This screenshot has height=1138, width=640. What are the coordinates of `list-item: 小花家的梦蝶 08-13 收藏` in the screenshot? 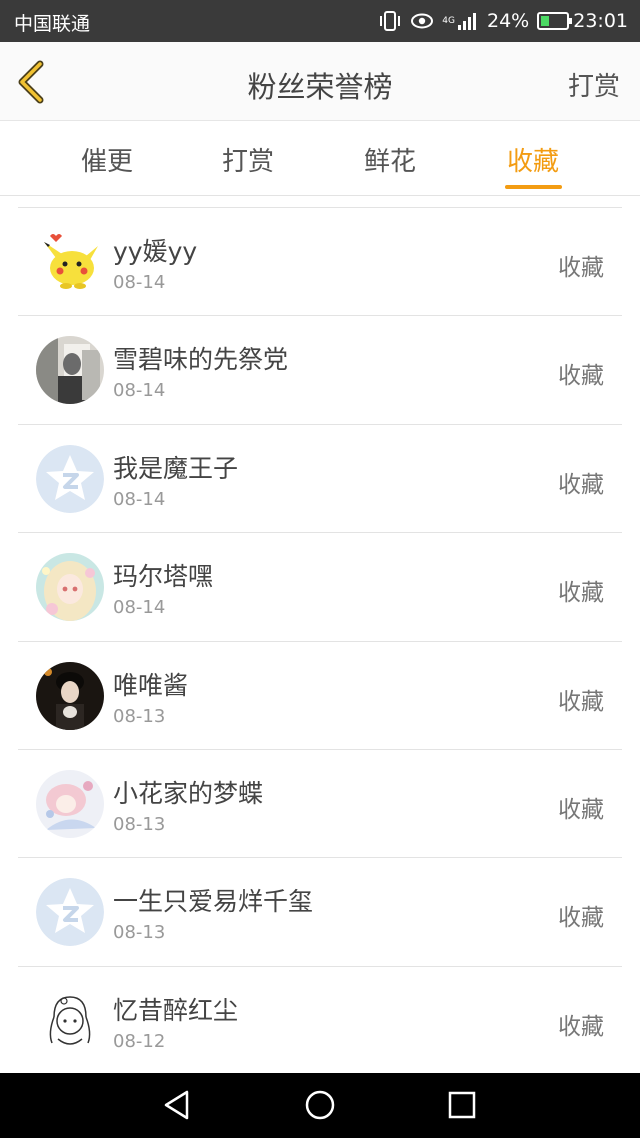 It's located at (320, 804).